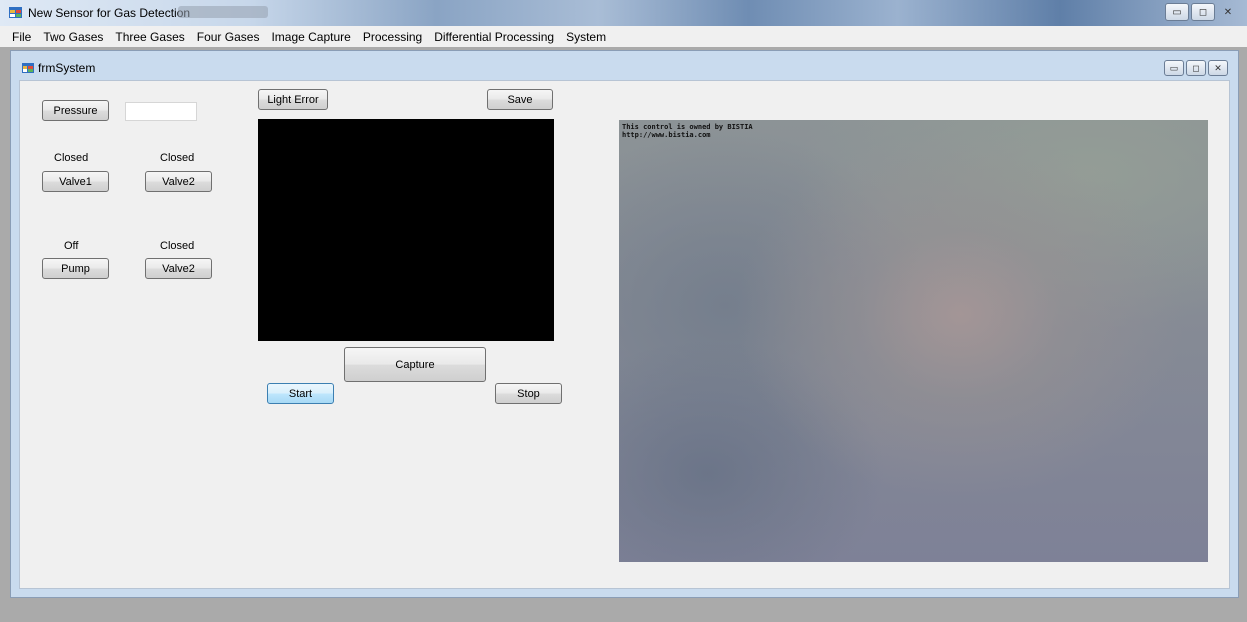 Image resolution: width=1247 pixels, height=622 pixels. I want to click on valve2-secondary-button: Valve2, so click(178, 268).